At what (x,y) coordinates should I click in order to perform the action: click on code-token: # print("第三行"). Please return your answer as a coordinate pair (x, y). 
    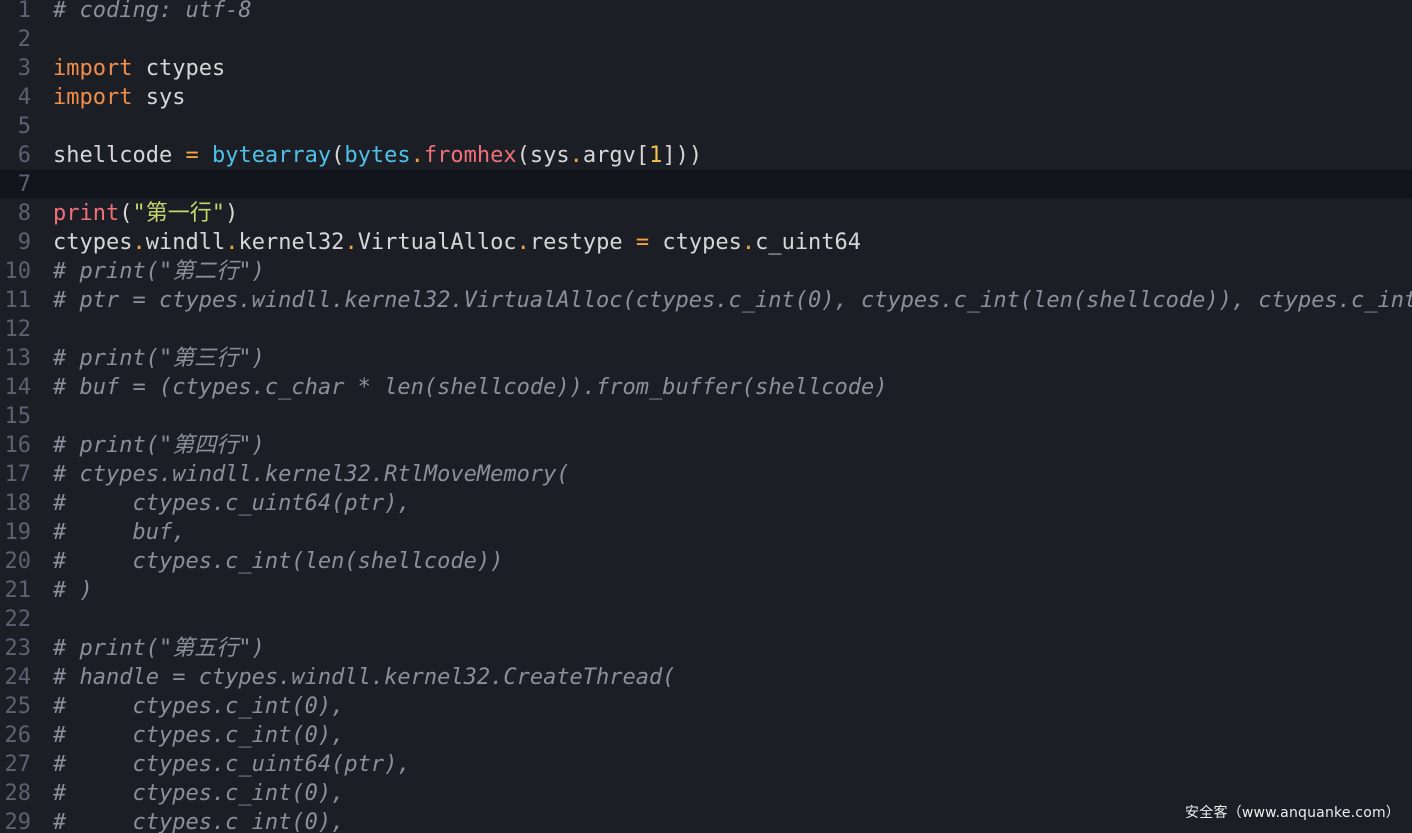
    Looking at the image, I should click on (159, 358).